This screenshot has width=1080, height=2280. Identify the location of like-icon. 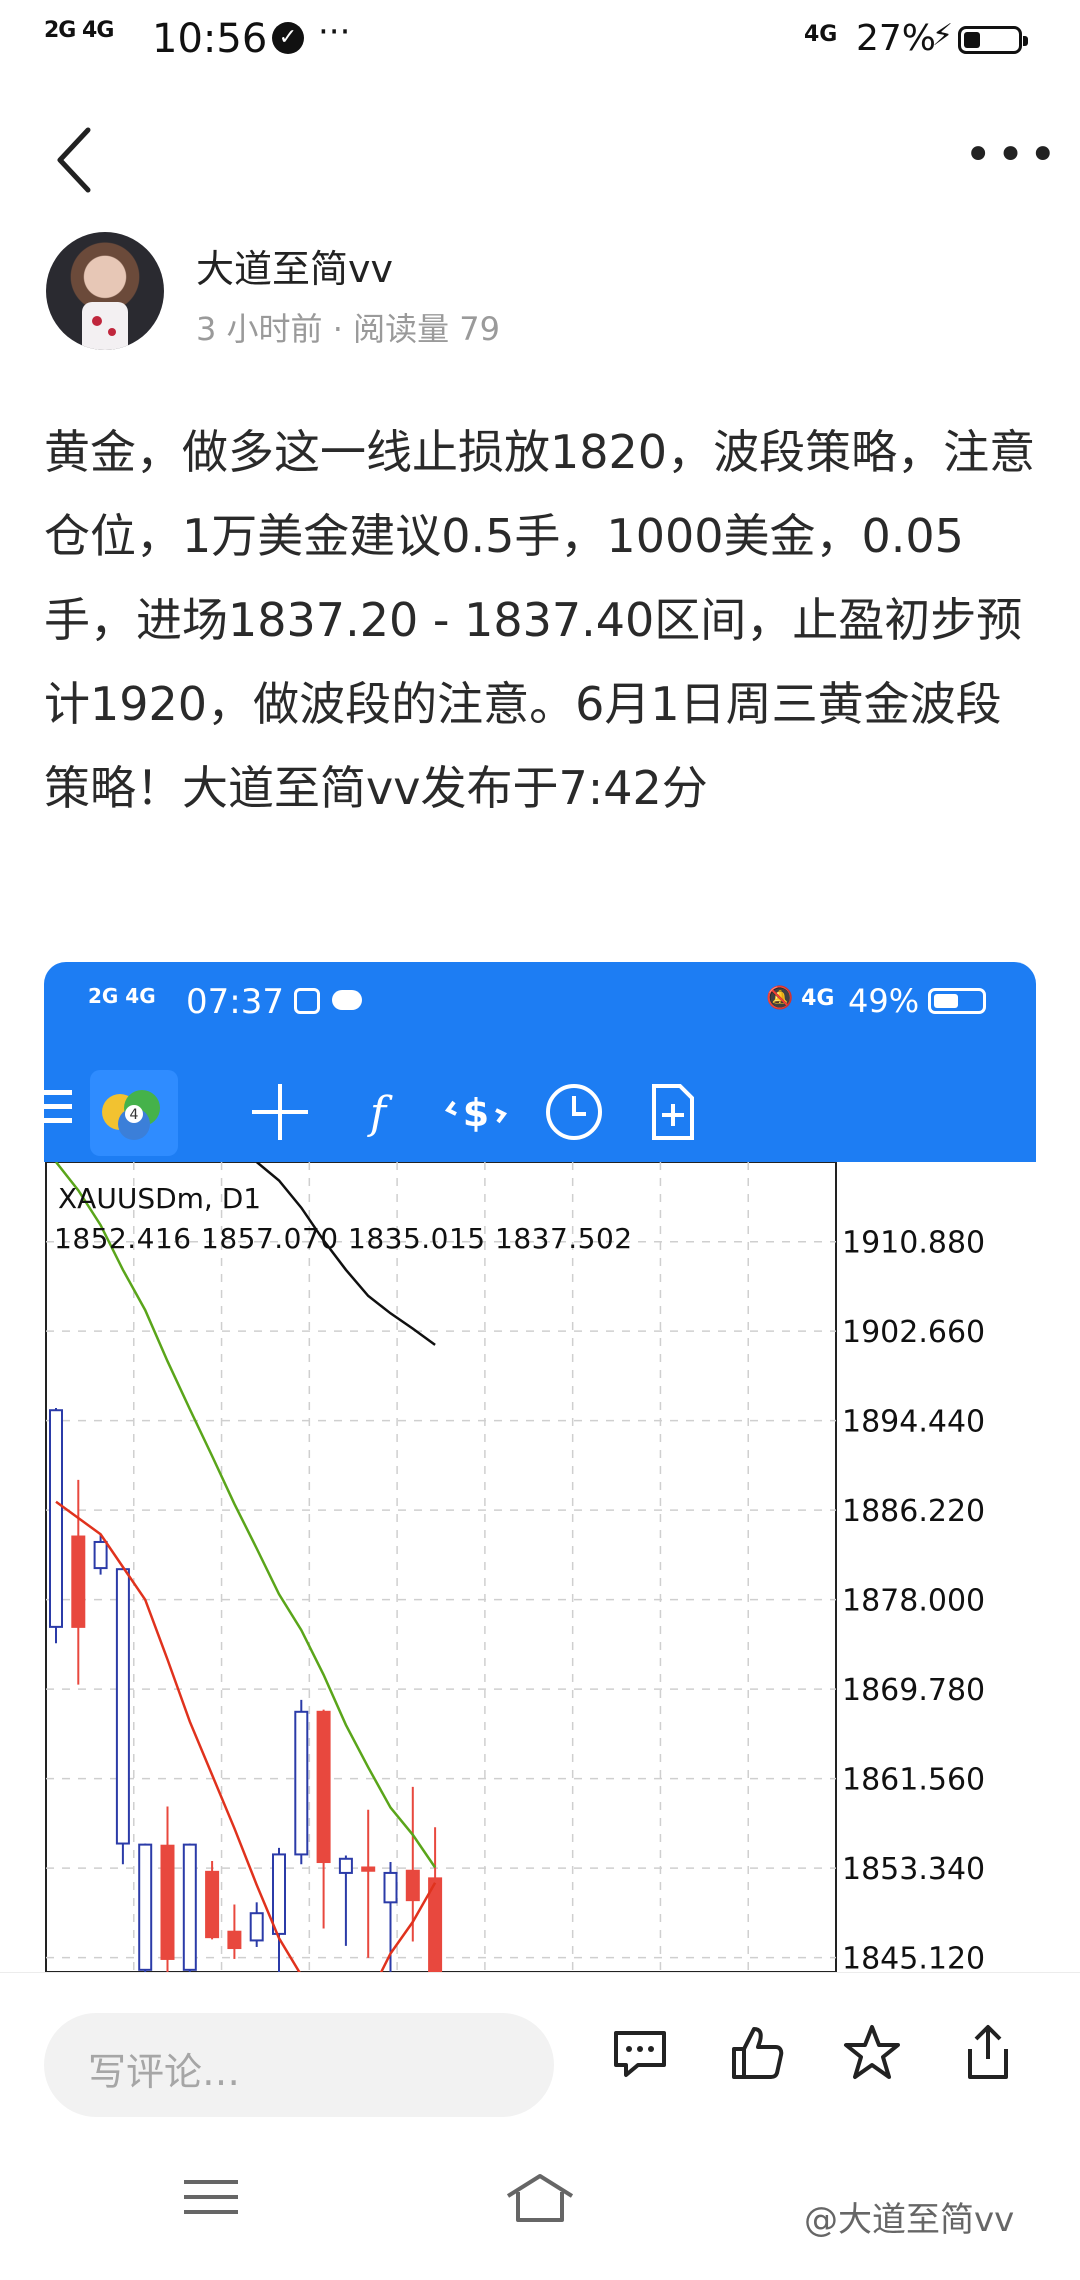
(758, 2053).